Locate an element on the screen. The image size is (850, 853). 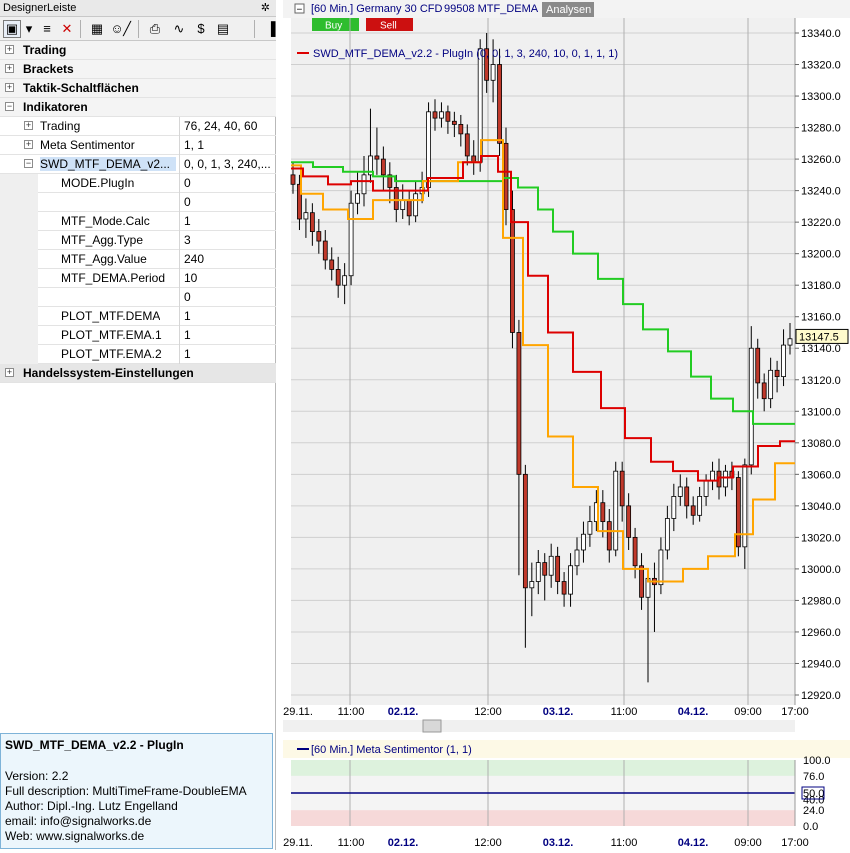
parameter-row: MTF_DEMA.Period 10 is located at coordinates (138, 278).